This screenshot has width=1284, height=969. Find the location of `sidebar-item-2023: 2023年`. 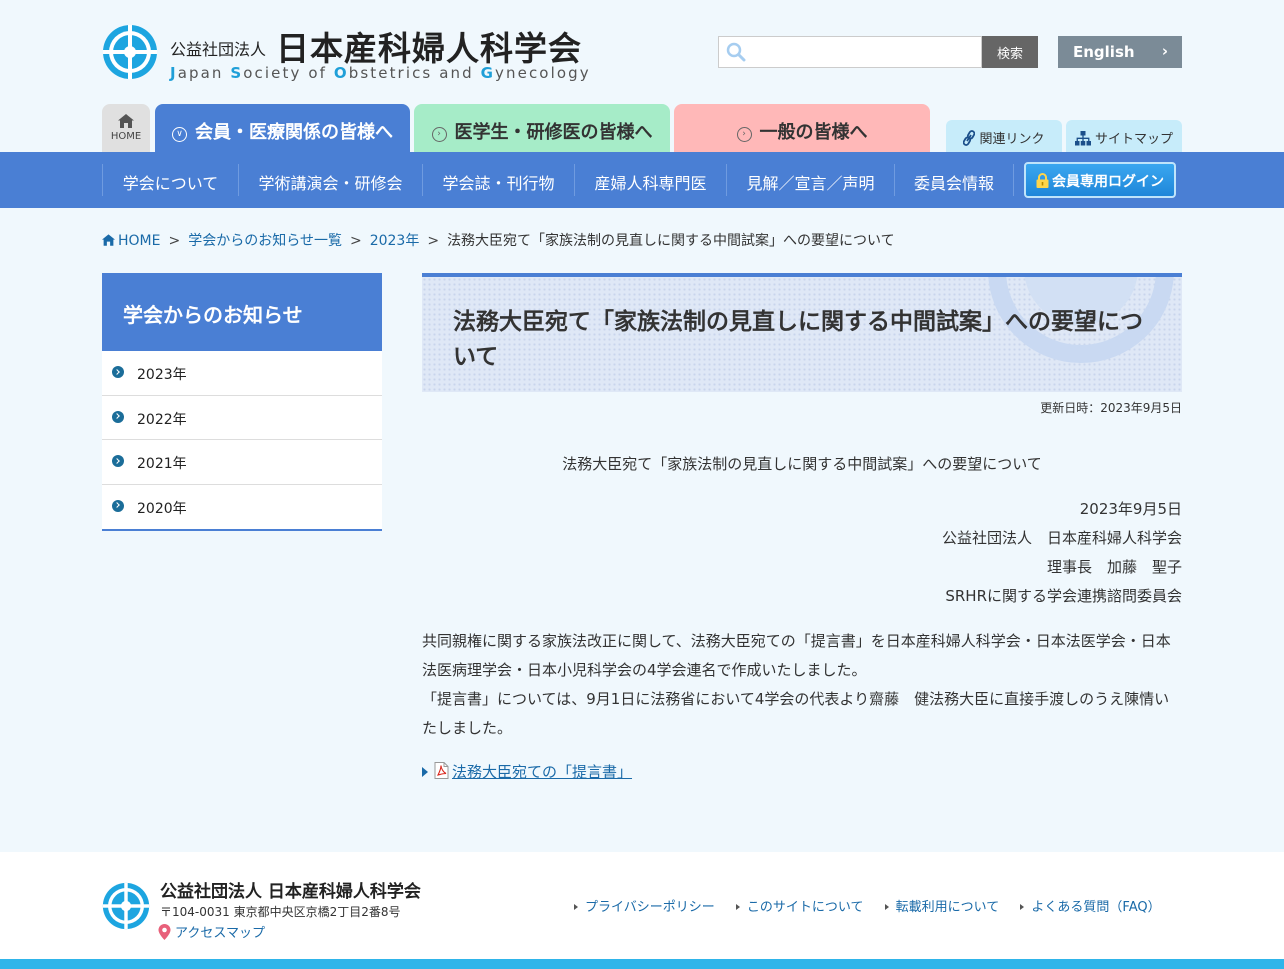

sidebar-item-2023: 2023年 is located at coordinates (242, 373).